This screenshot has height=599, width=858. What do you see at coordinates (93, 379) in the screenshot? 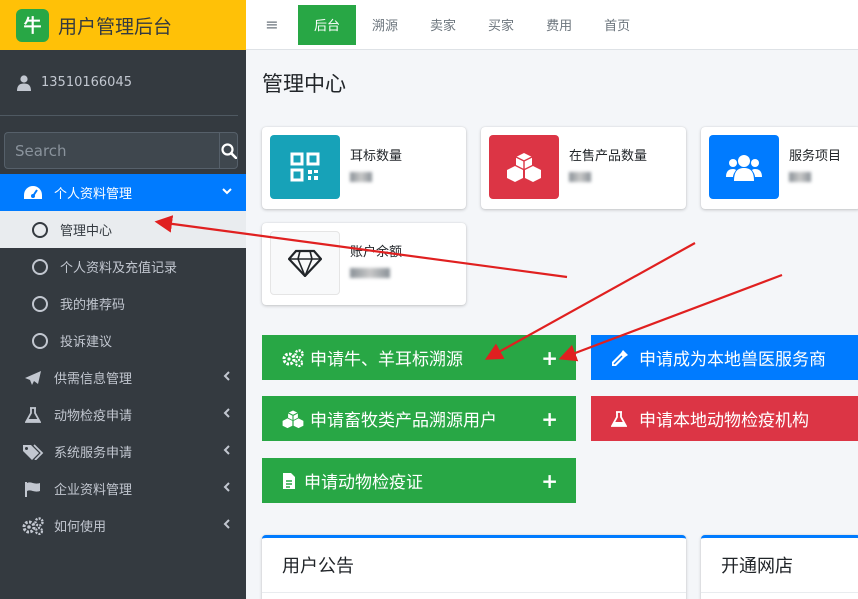
I see `sidebar-item-label: 供需信息管理` at bounding box center [93, 379].